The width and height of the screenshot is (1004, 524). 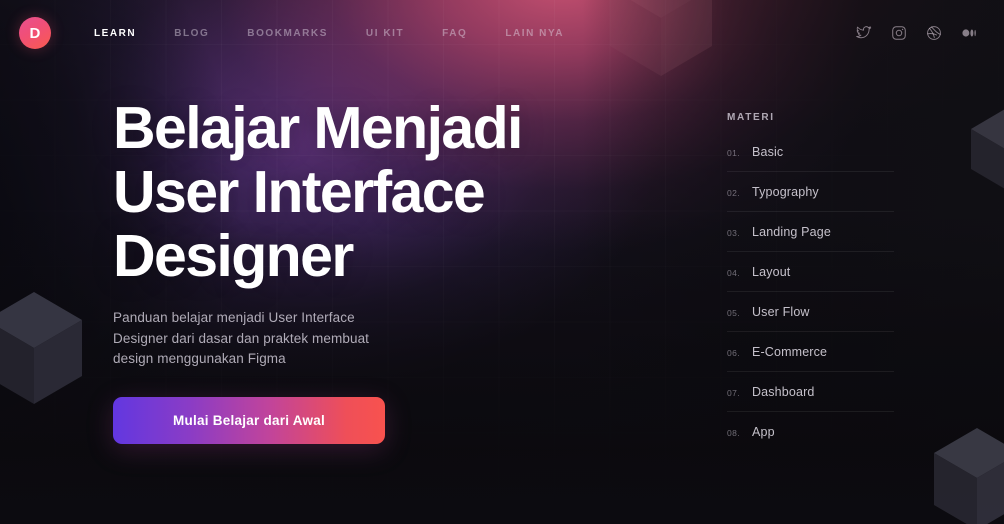 I want to click on materi-title: MATERI, so click(x=751, y=117).